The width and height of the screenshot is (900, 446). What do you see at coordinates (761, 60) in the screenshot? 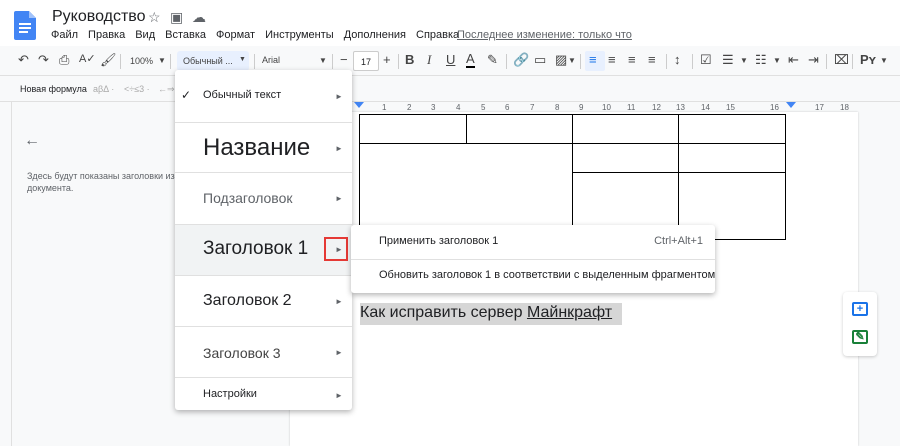
I see `numbered-list-icon: ☷` at bounding box center [761, 60].